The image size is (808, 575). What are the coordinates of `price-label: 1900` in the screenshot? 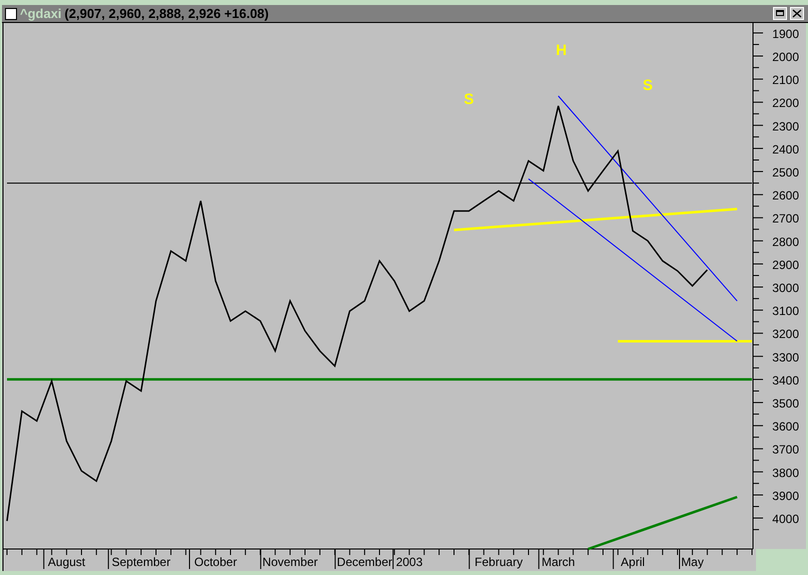 It's located at (785, 33).